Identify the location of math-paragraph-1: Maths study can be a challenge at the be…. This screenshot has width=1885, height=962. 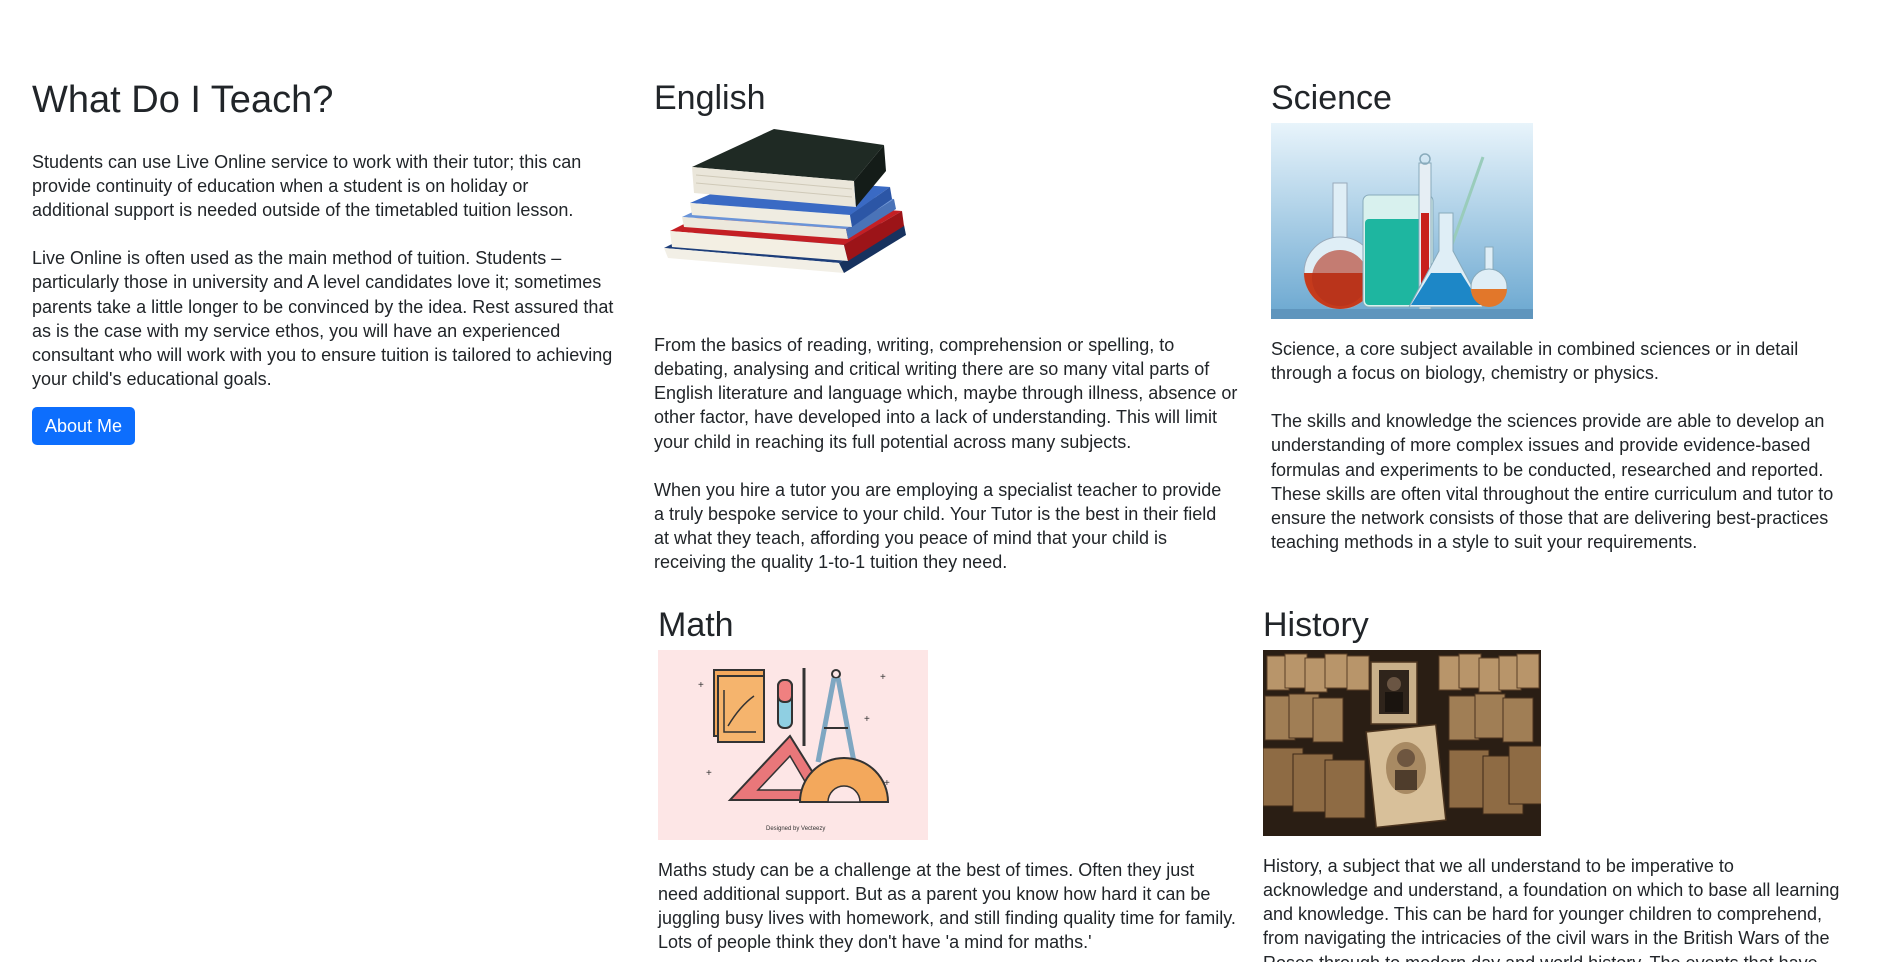
(947, 906).